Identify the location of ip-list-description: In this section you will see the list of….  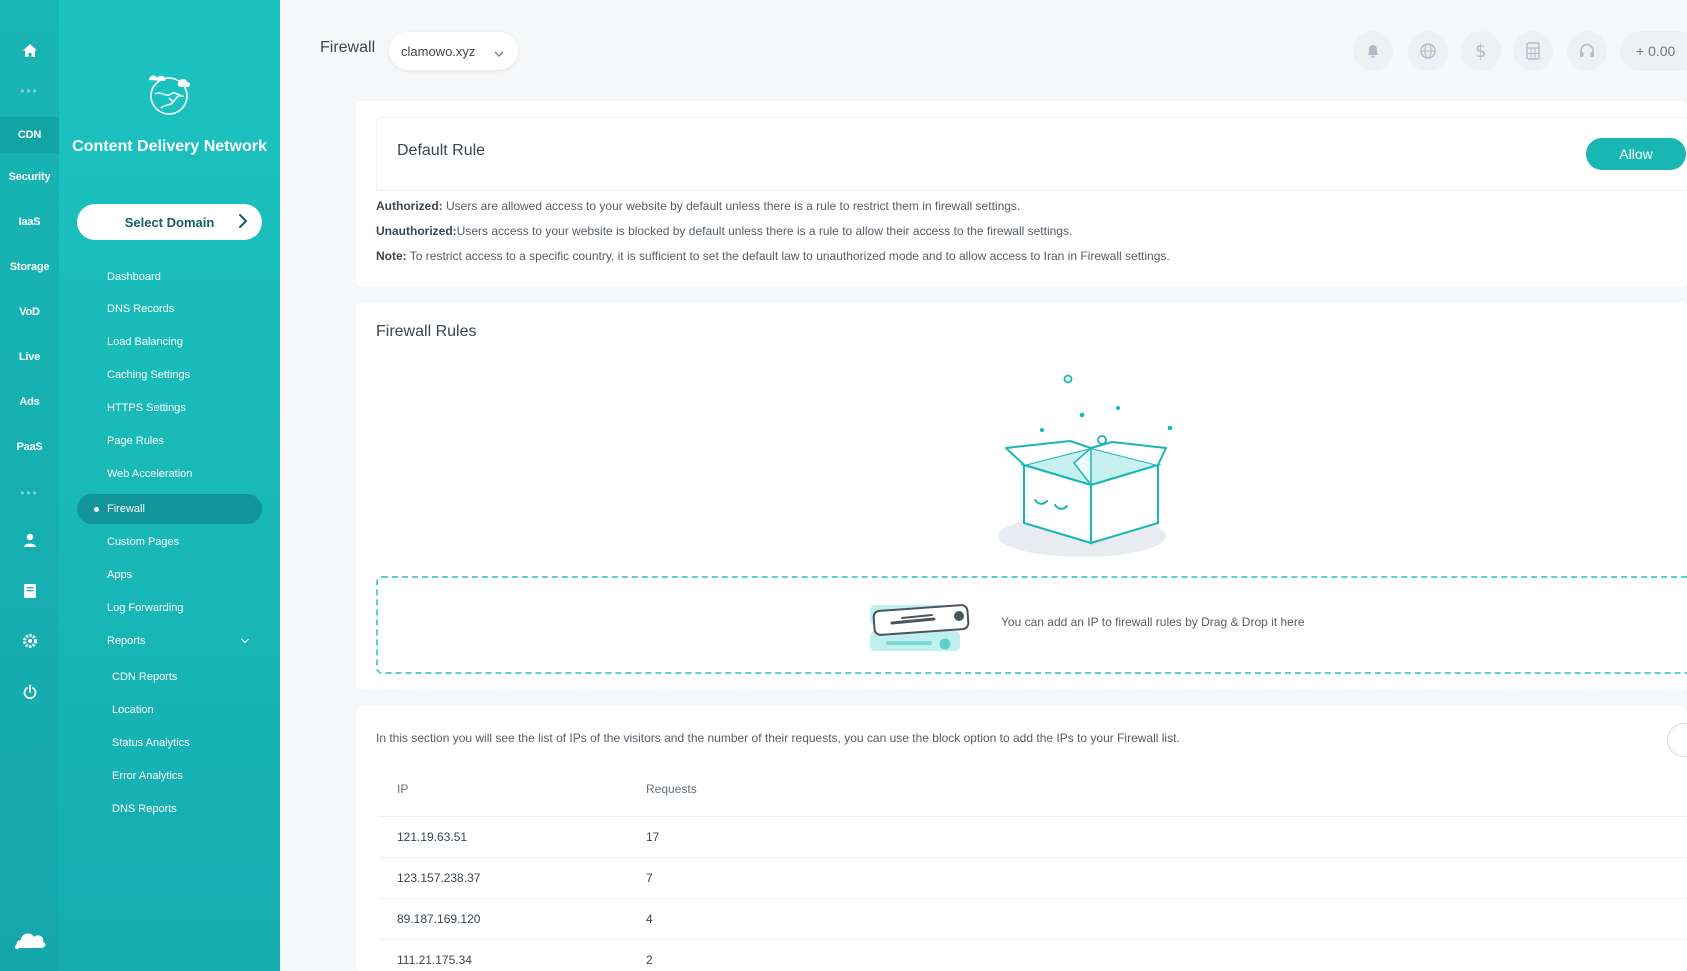
(778, 738).